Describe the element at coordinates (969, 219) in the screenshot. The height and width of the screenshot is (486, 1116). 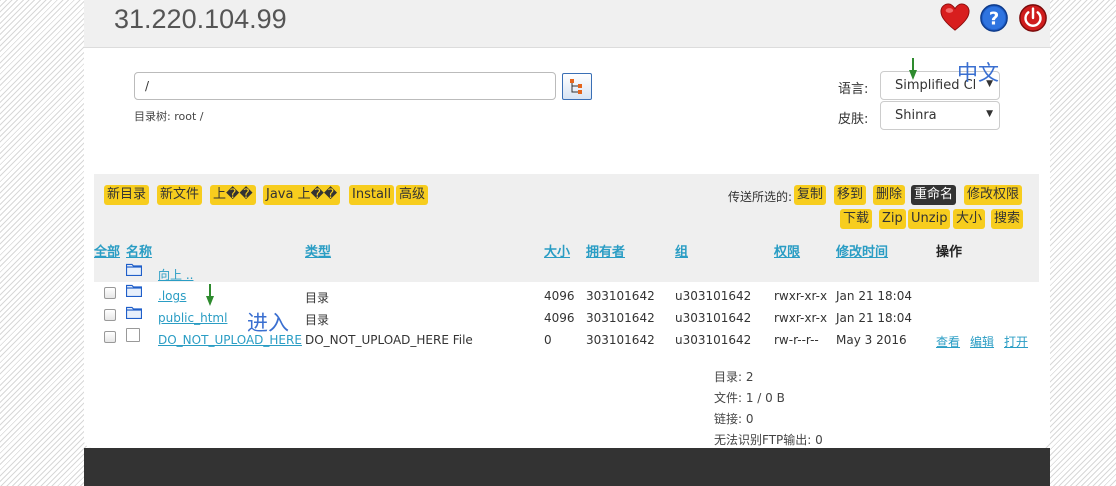
I see `size-button: 大小` at that location.